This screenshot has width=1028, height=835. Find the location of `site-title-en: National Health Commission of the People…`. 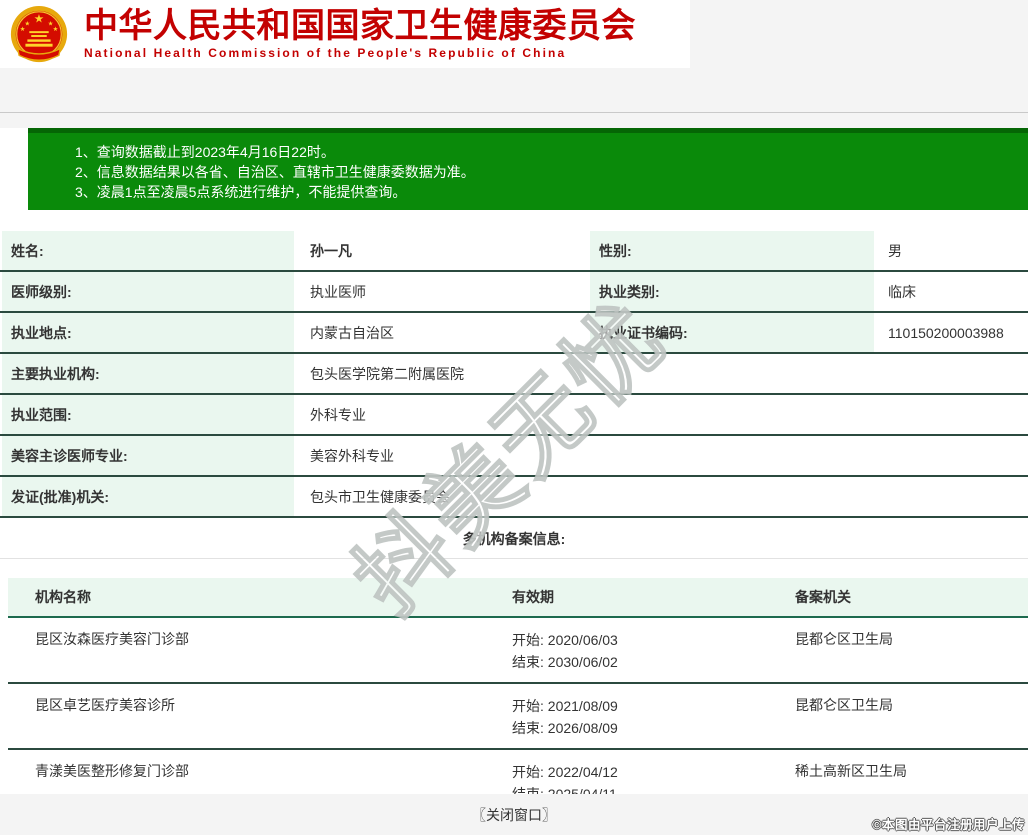

site-title-en: National Health Commission of the People… is located at coordinates (325, 53).